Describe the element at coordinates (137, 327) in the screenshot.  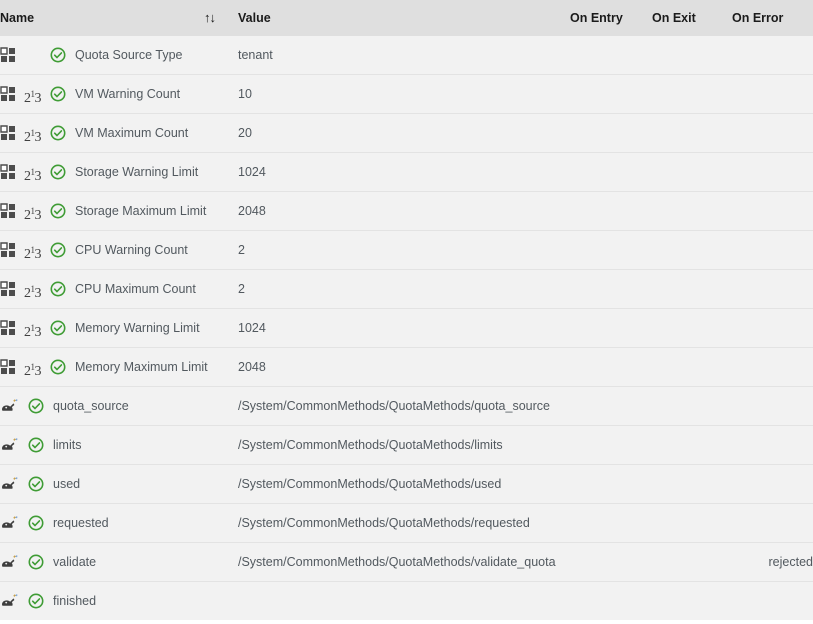
I see `field-name-label: Memory Warning Limit` at that location.